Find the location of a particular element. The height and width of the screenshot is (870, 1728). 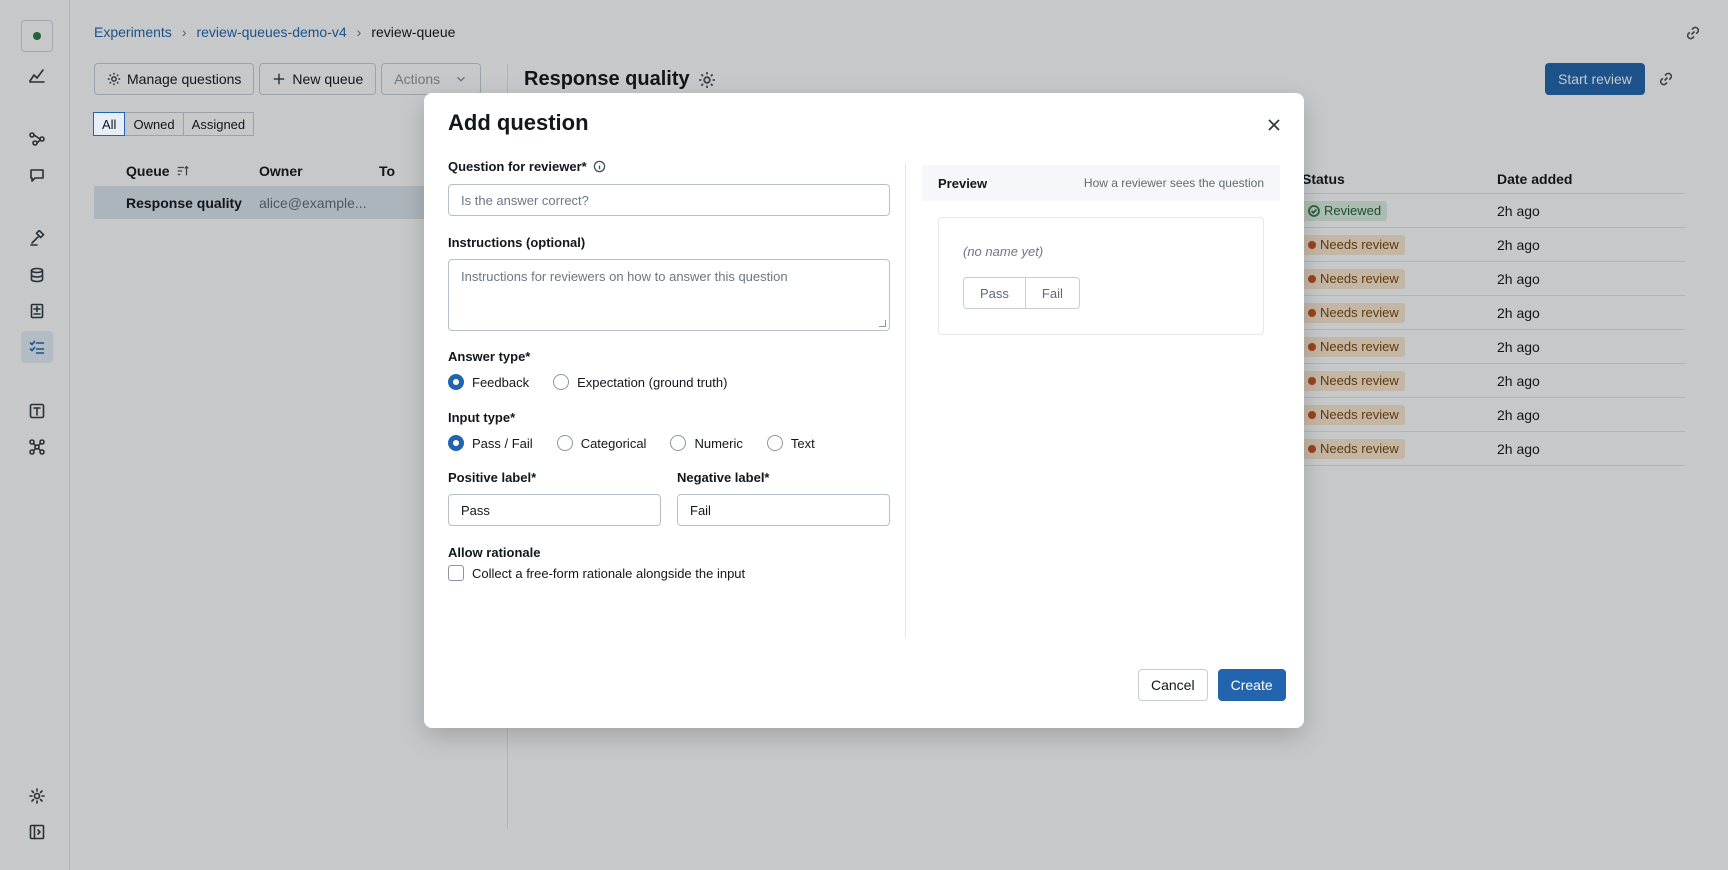

instructions-label: Instructions (optional) is located at coordinates (517, 242).